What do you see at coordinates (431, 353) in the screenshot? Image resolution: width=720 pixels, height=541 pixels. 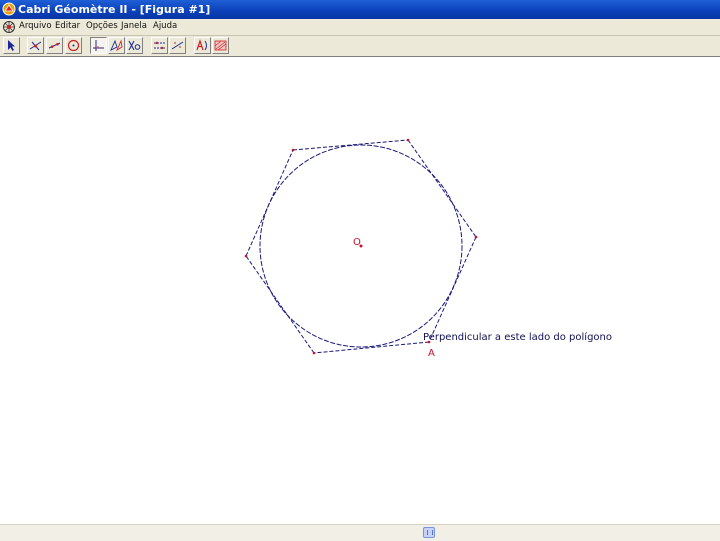 I see `point-a-label: A` at bounding box center [431, 353].